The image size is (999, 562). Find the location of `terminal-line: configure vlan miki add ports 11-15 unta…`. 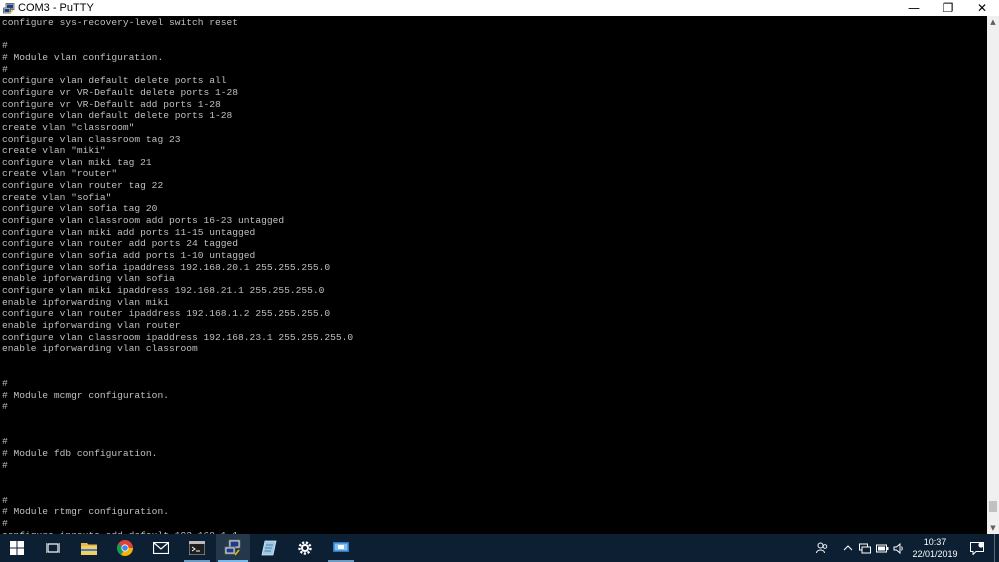

terminal-line: configure vlan miki add ports 11-15 unta… is located at coordinates (129, 232).